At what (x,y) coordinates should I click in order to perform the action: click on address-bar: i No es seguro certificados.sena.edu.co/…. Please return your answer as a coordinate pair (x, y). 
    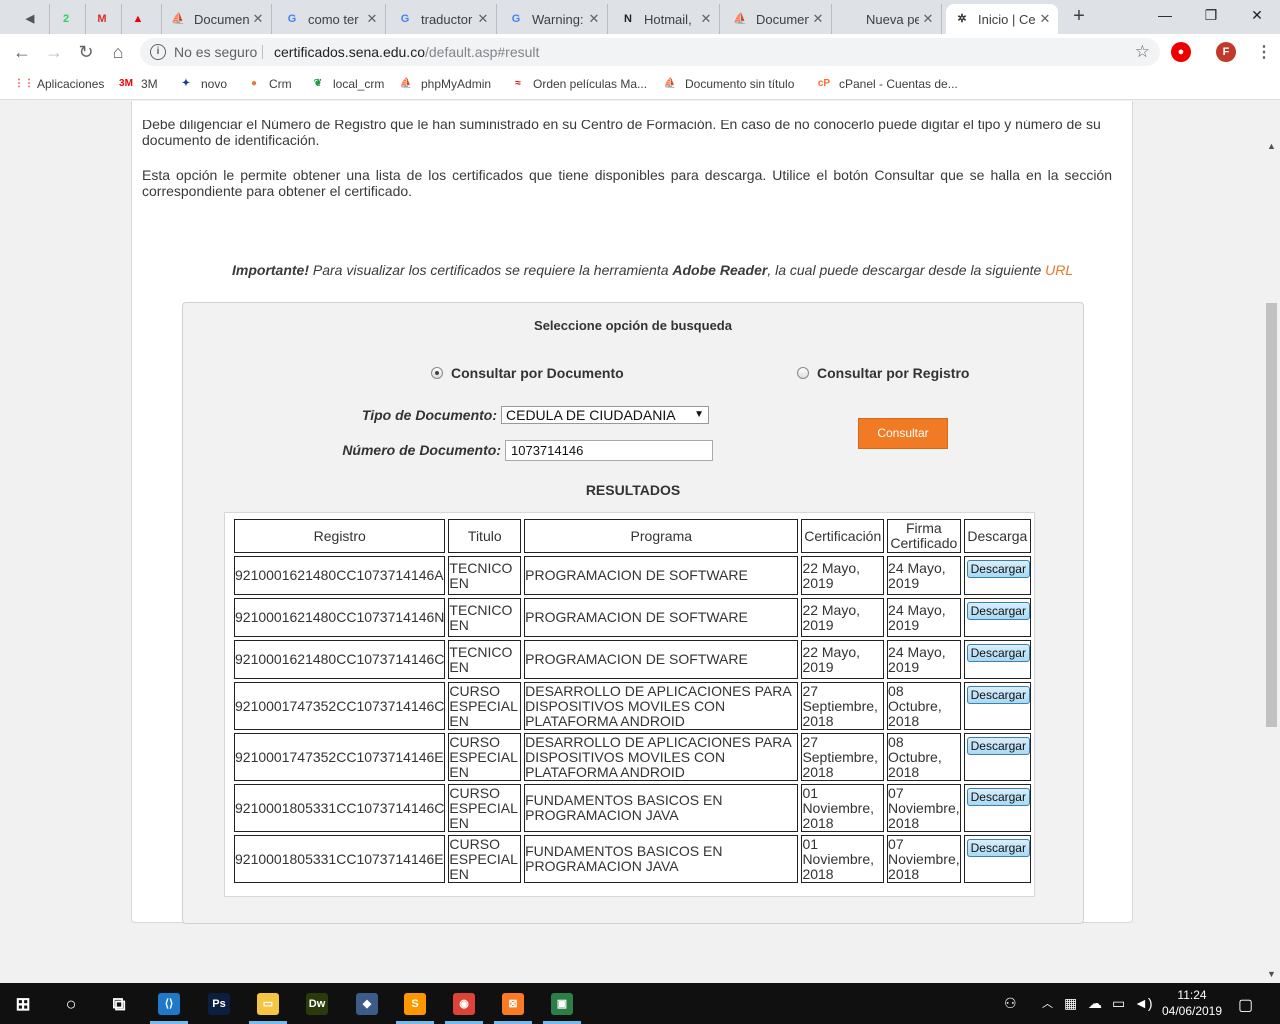
    Looking at the image, I should click on (650, 52).